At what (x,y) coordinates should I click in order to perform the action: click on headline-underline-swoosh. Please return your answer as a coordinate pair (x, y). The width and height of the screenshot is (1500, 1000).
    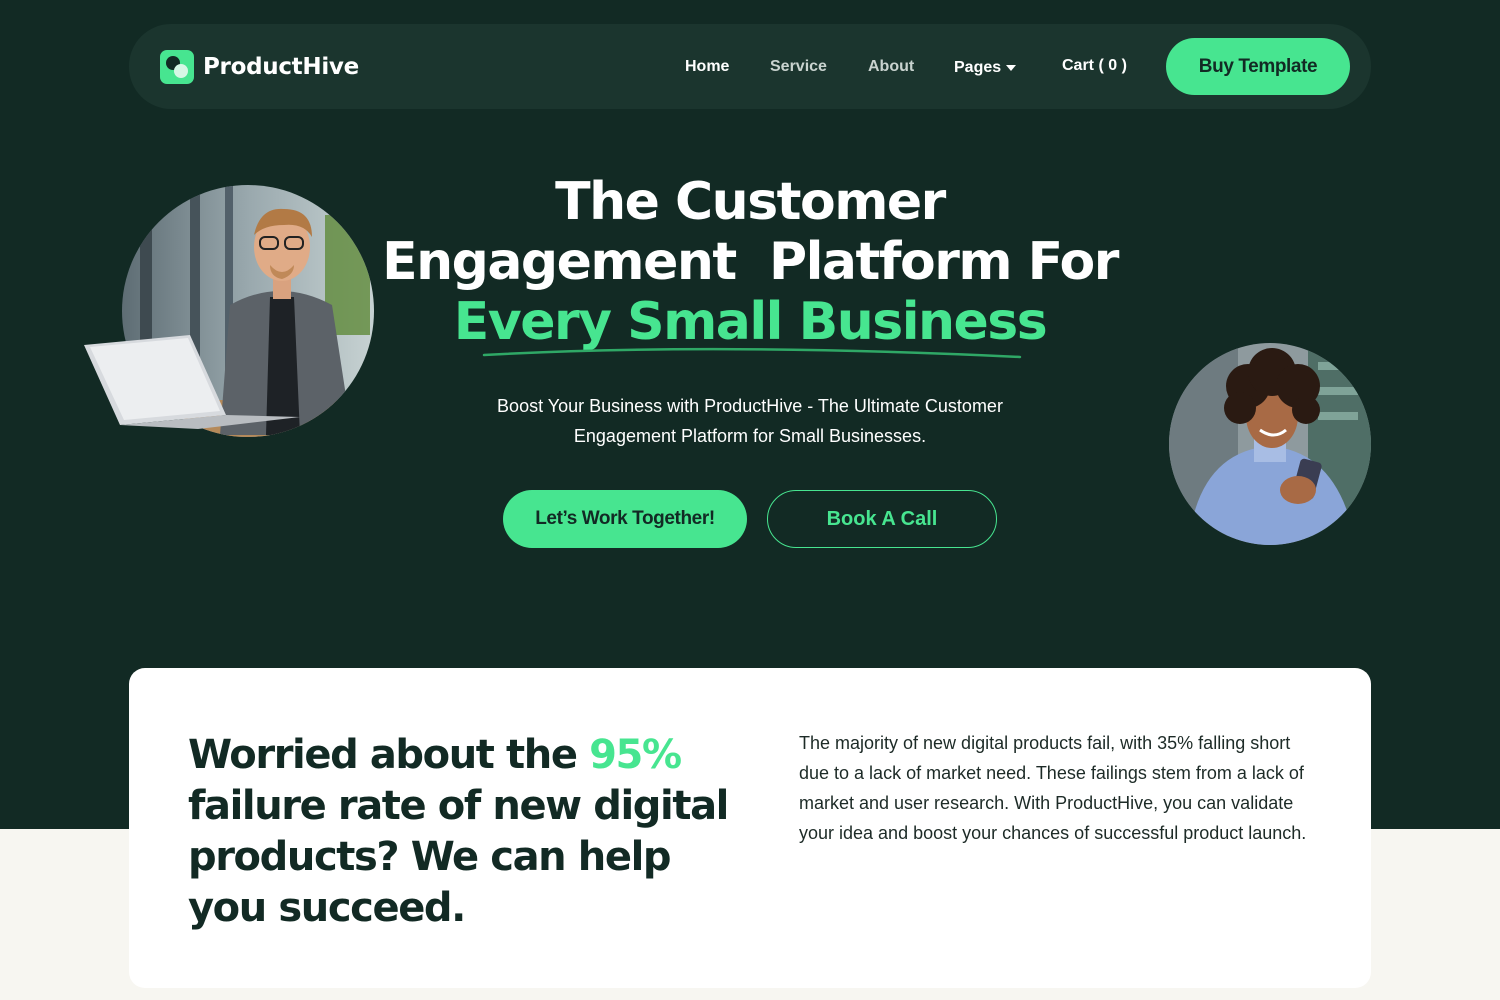
    Looking at the image, I should click on (752, 353).